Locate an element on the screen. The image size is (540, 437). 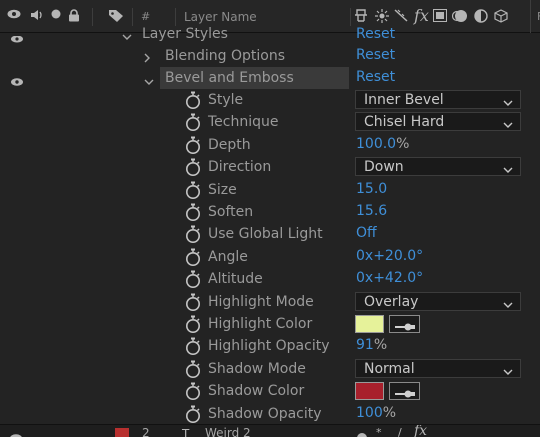
numeric-value: 15.6 is located at coordinates (371, 211).